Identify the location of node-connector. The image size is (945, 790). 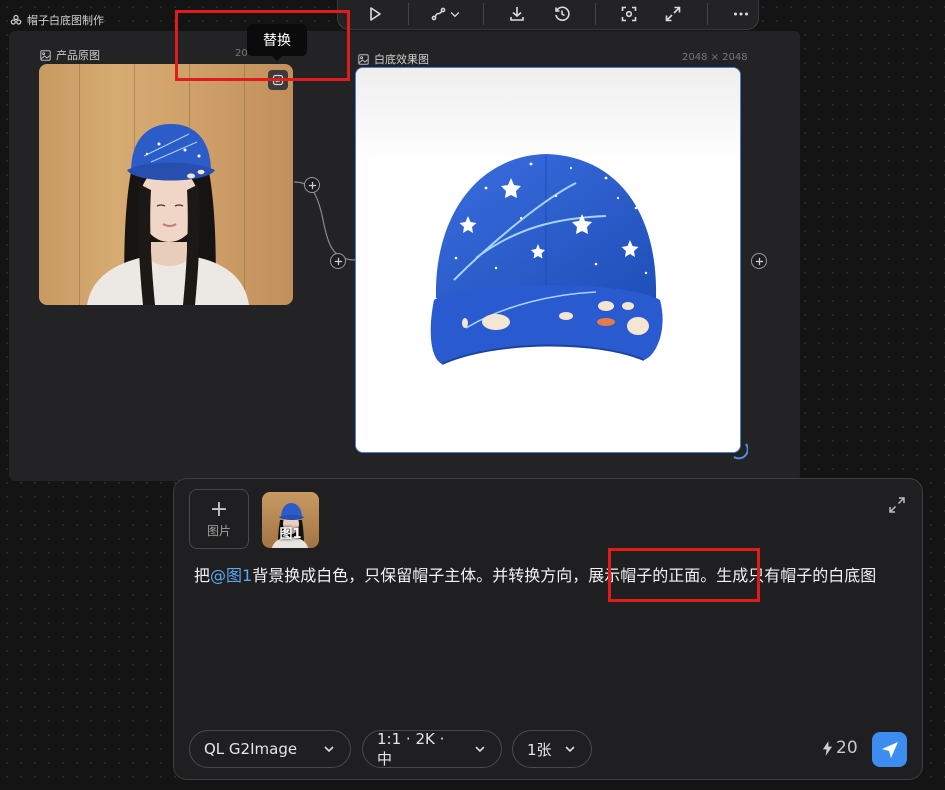
(325, 221).